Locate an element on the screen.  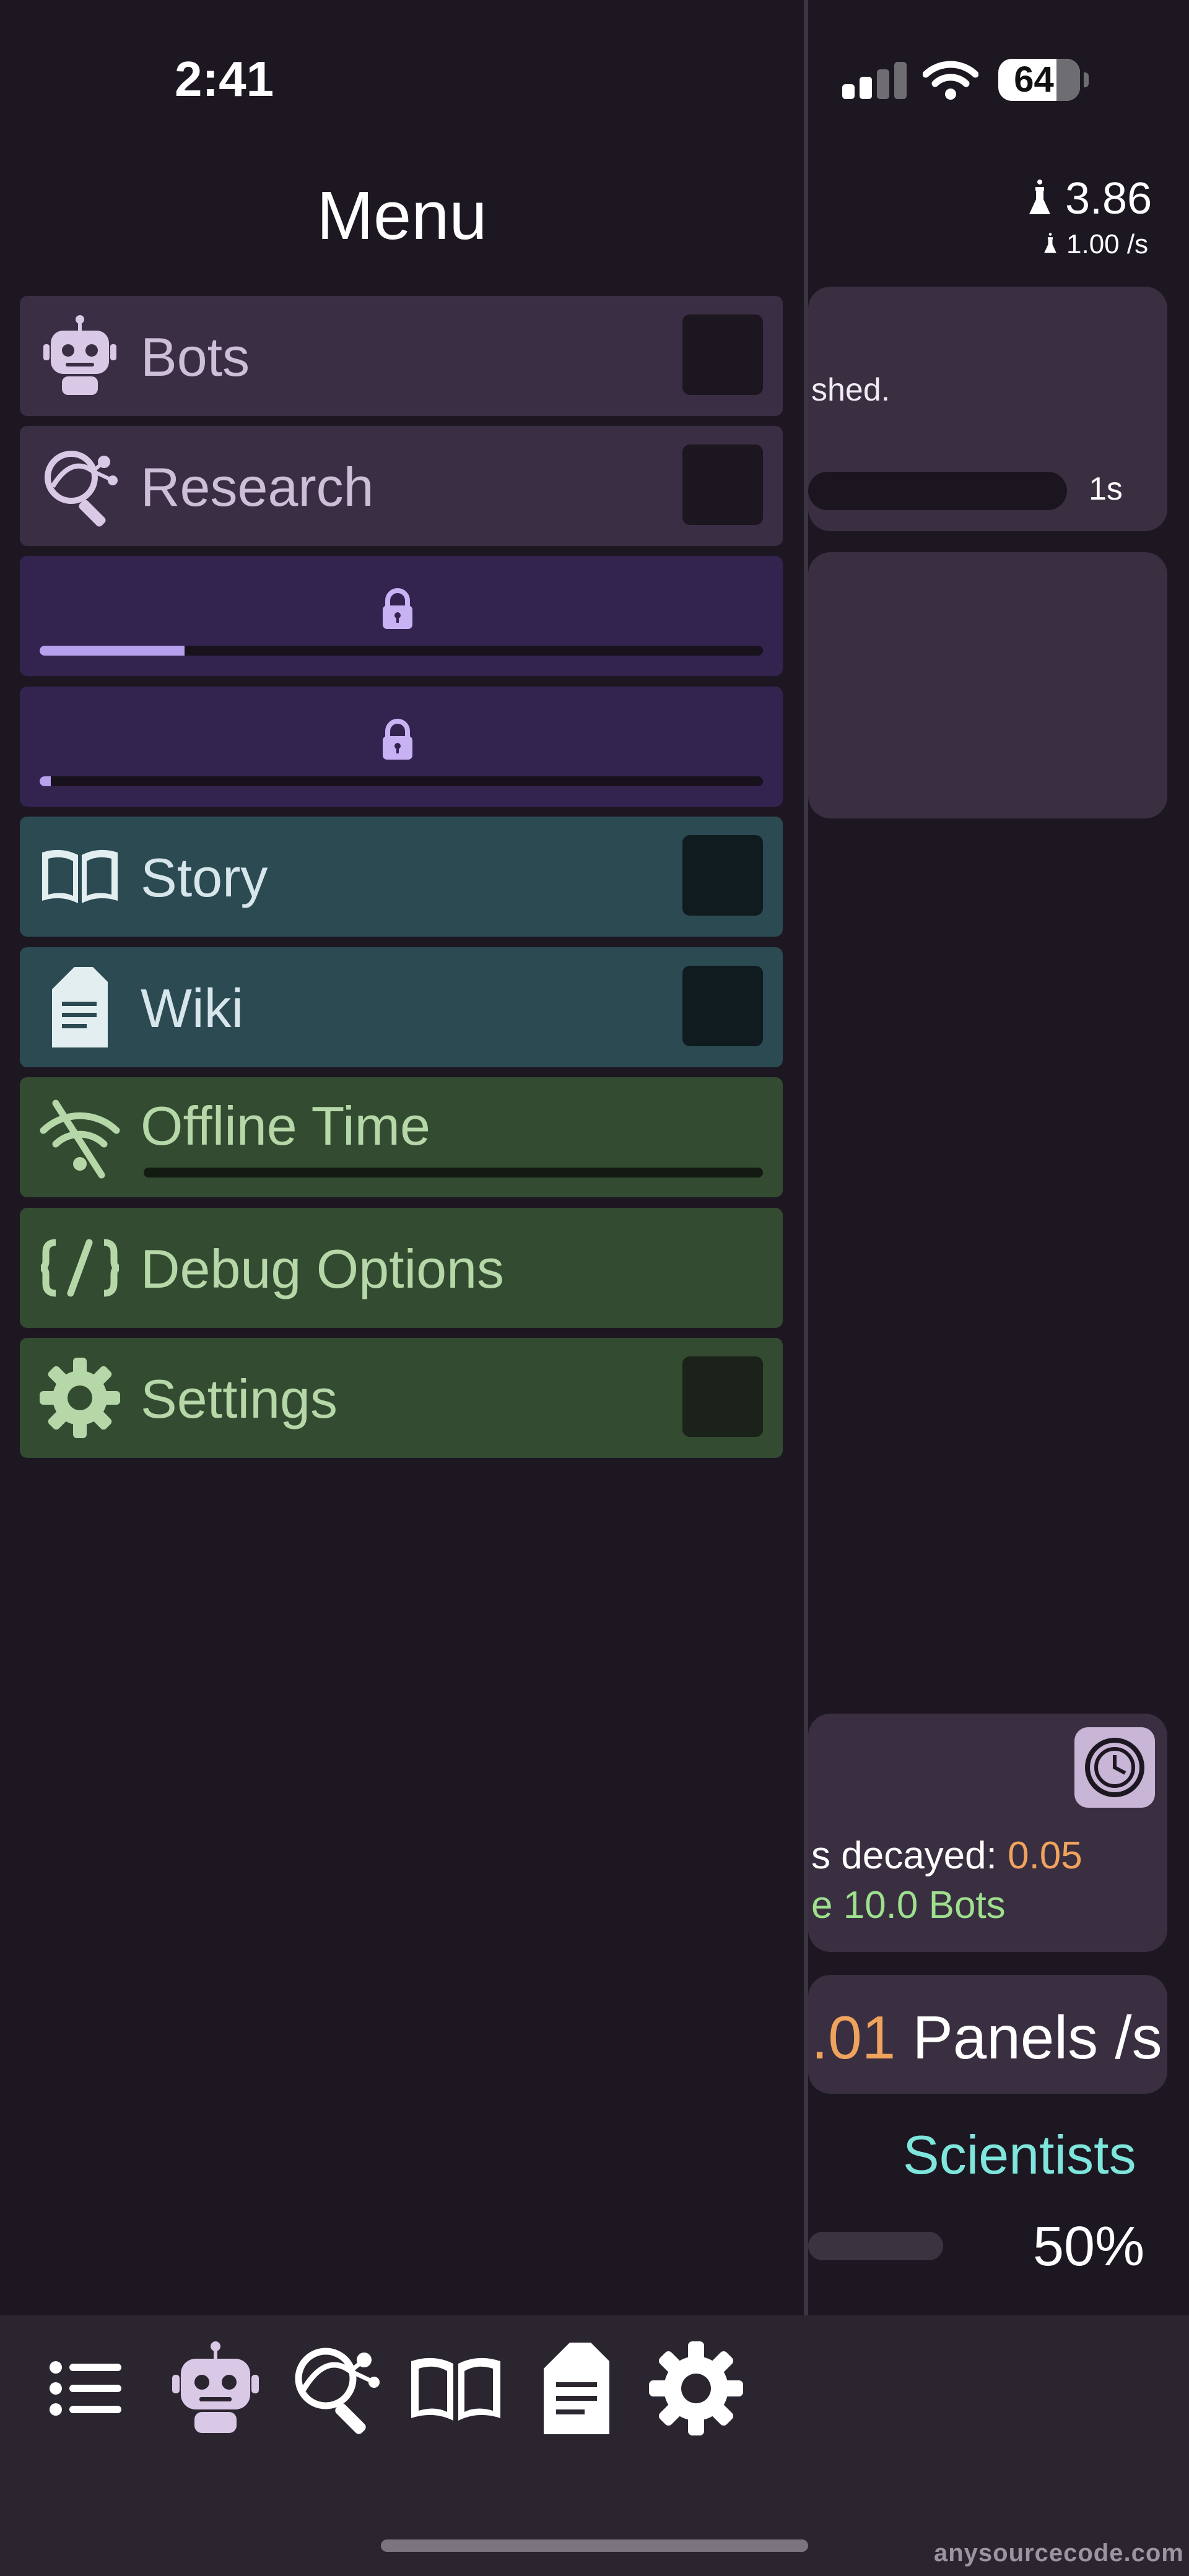
list-icon is located at coordinates (85, 2388).